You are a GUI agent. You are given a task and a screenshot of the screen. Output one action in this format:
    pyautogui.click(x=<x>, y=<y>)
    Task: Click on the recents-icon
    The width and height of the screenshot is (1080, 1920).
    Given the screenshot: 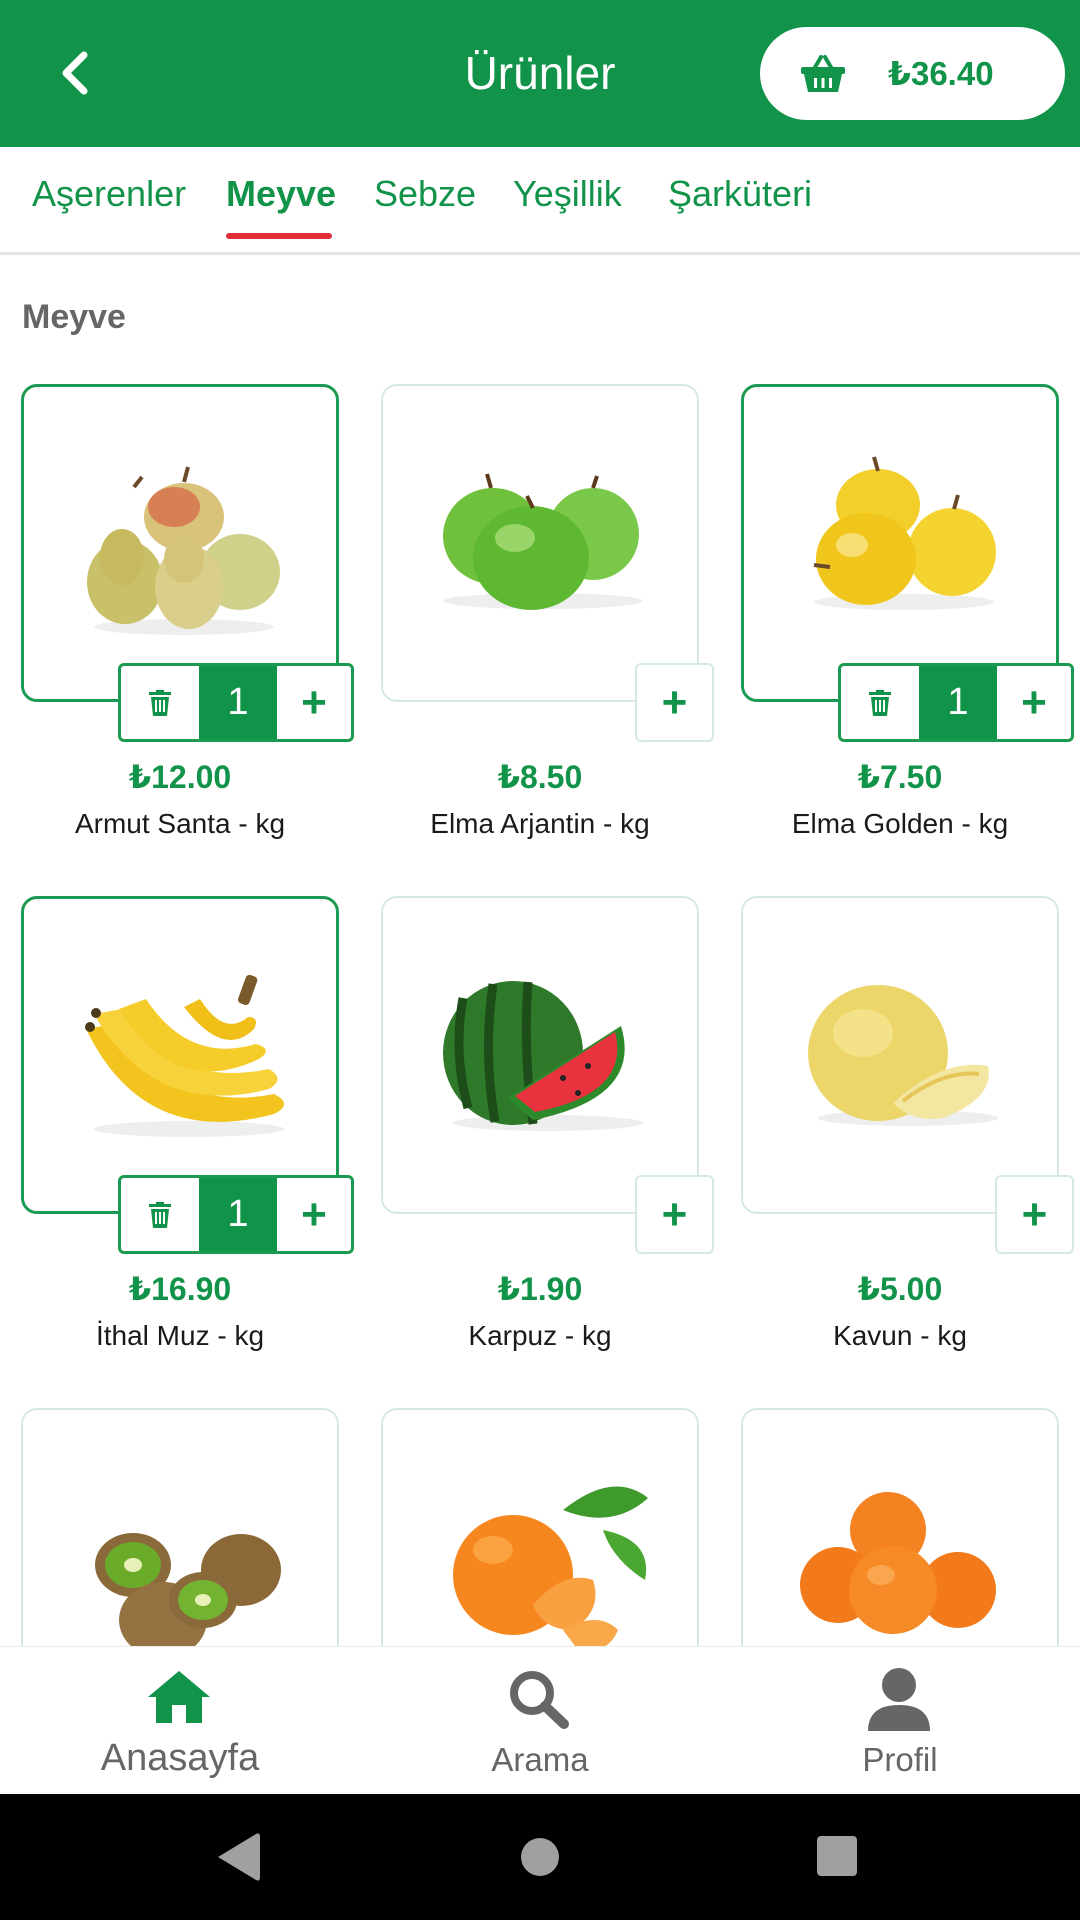 What is the action you would take?
    pyautogui.click(x=838, y=1857)
    